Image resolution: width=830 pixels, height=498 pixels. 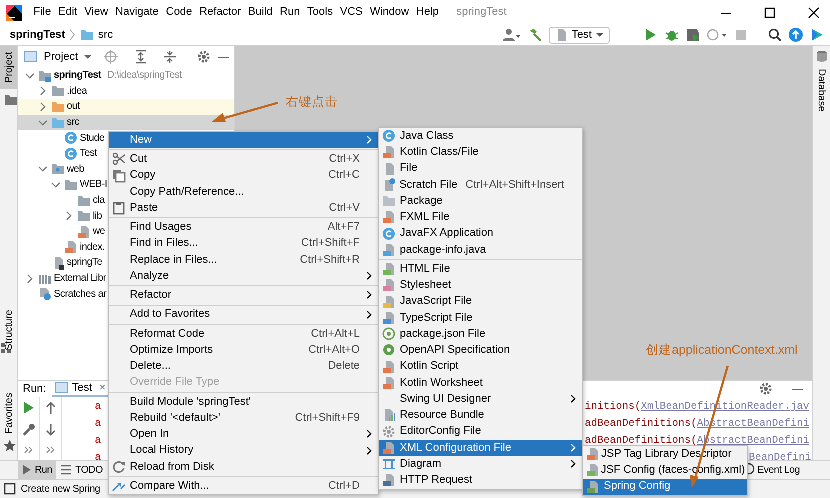 I want to click on menu-item: OpenAPI Specification, so click(x=480, y=350).